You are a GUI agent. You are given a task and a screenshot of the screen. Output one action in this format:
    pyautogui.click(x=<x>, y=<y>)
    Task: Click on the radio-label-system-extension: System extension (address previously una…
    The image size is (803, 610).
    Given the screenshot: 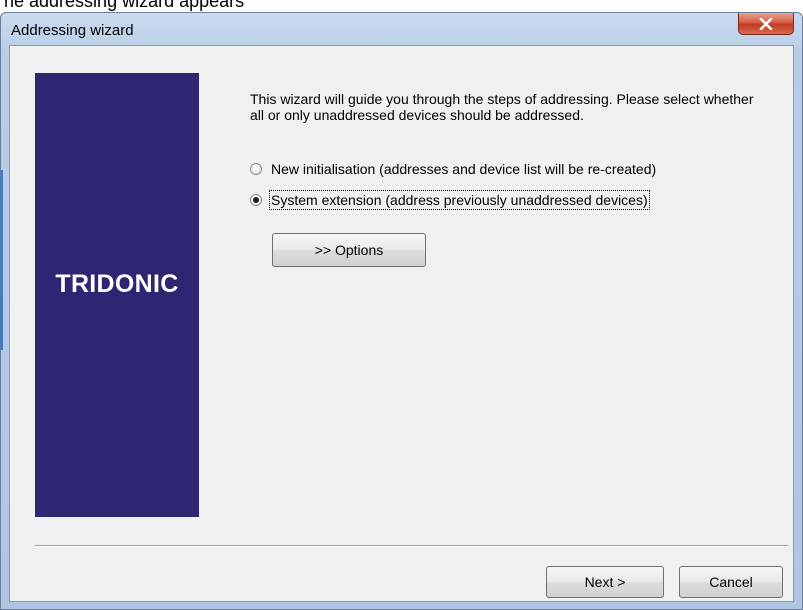 What is the action you would take?
    pyautogui.click(x=459, y=200)
    